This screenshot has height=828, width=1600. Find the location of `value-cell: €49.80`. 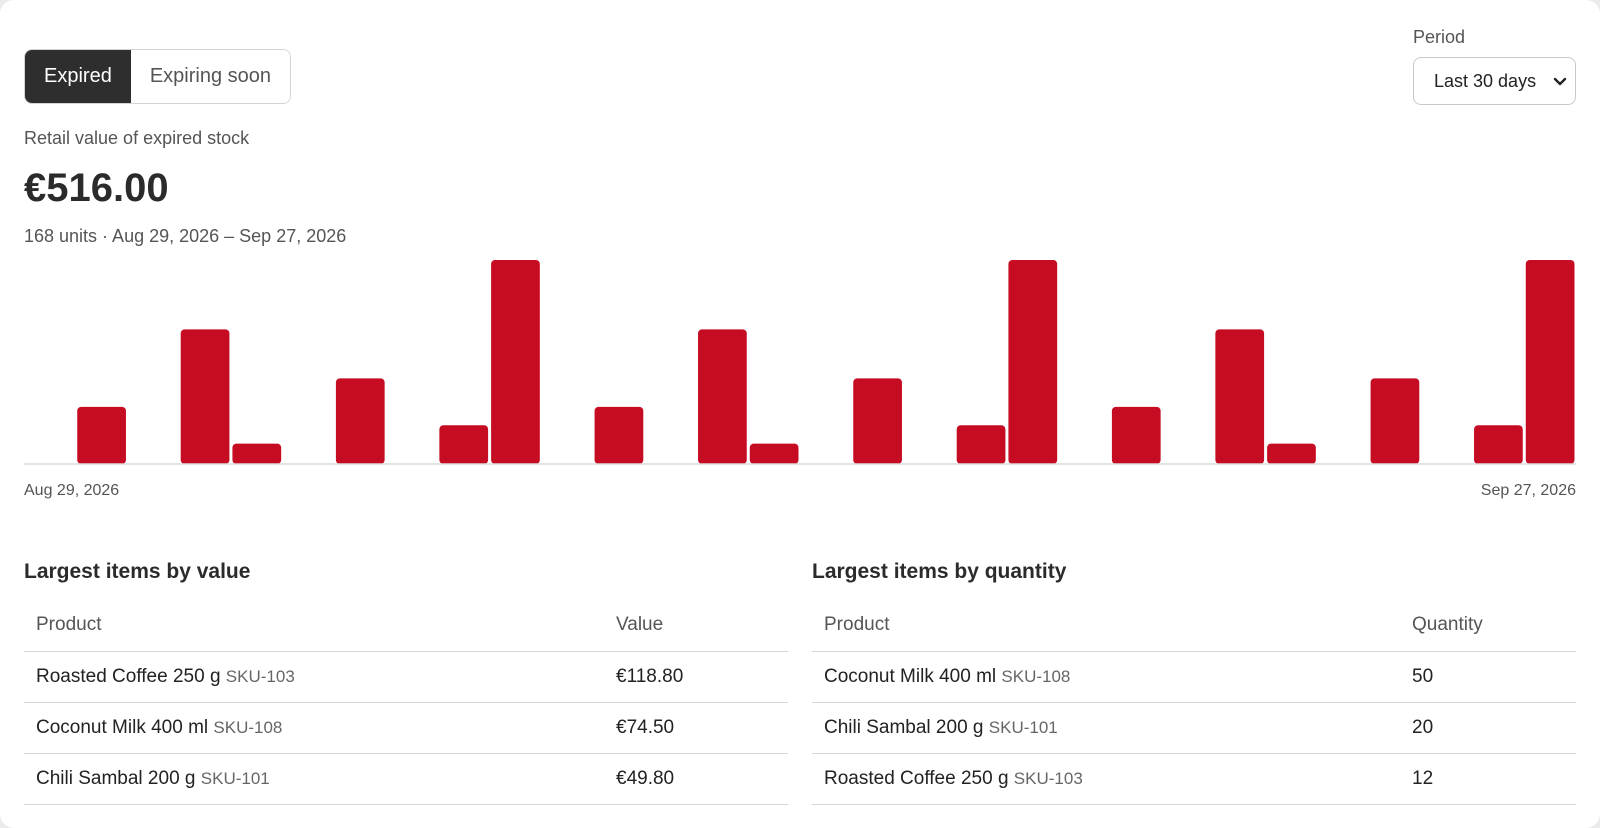

value-cell: €49.80 is located at coordinates (696, 779).